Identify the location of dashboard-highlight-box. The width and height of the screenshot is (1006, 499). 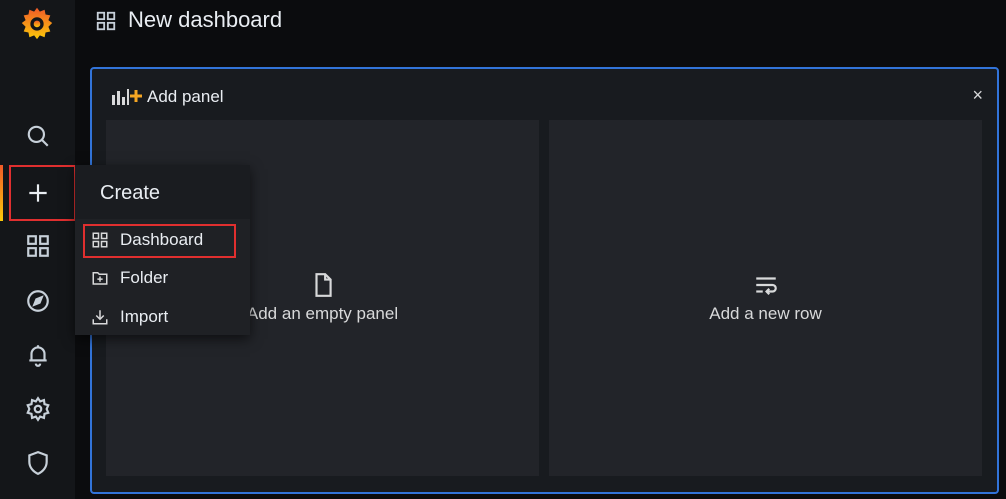
(159, 241).